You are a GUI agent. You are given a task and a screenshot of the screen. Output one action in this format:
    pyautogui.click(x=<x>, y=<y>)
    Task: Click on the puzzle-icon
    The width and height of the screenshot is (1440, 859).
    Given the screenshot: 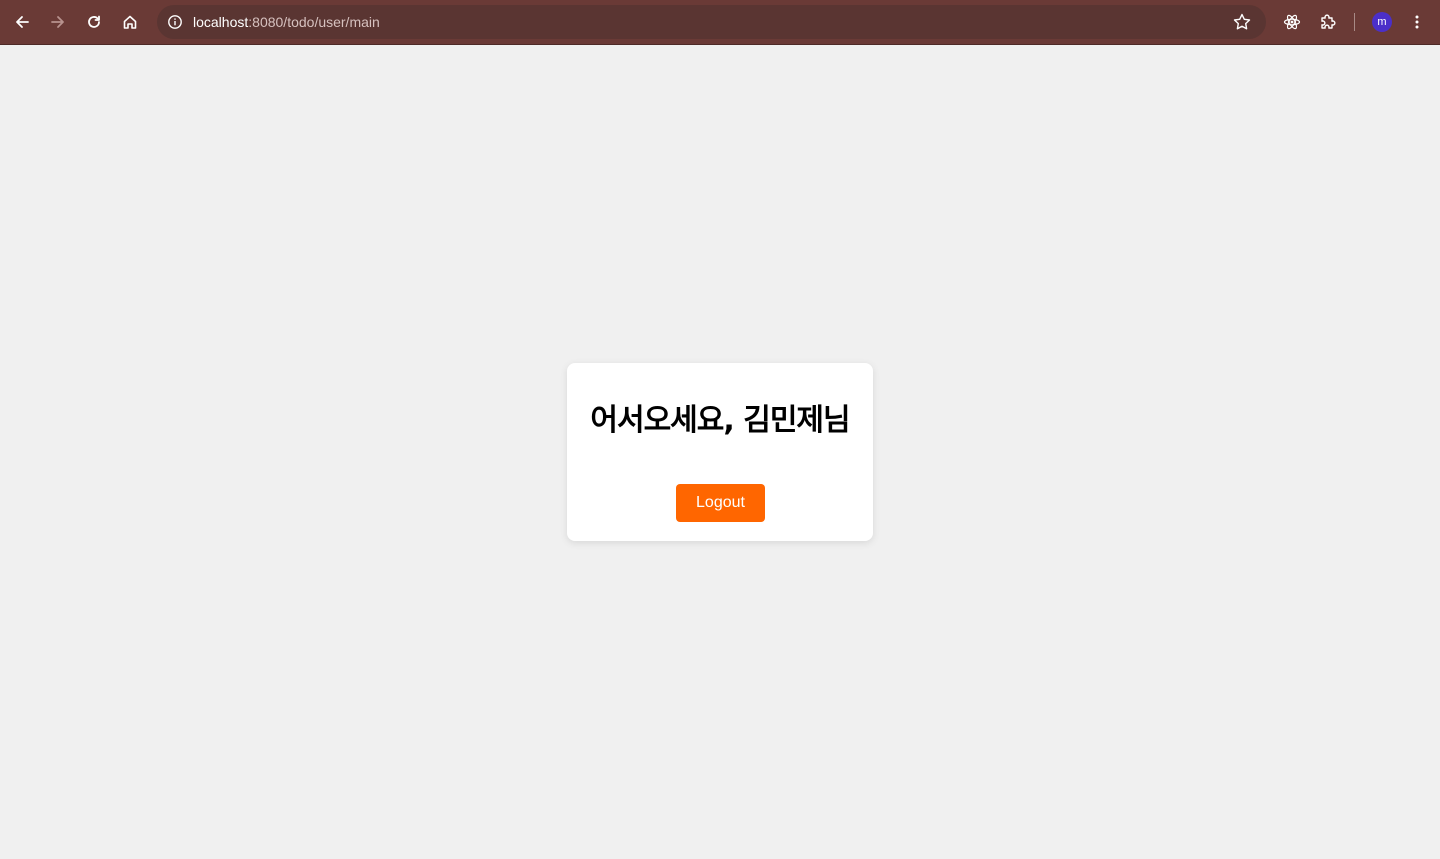 What is the action you would take?
    pyautogui.click(x=1328, y=21)
    